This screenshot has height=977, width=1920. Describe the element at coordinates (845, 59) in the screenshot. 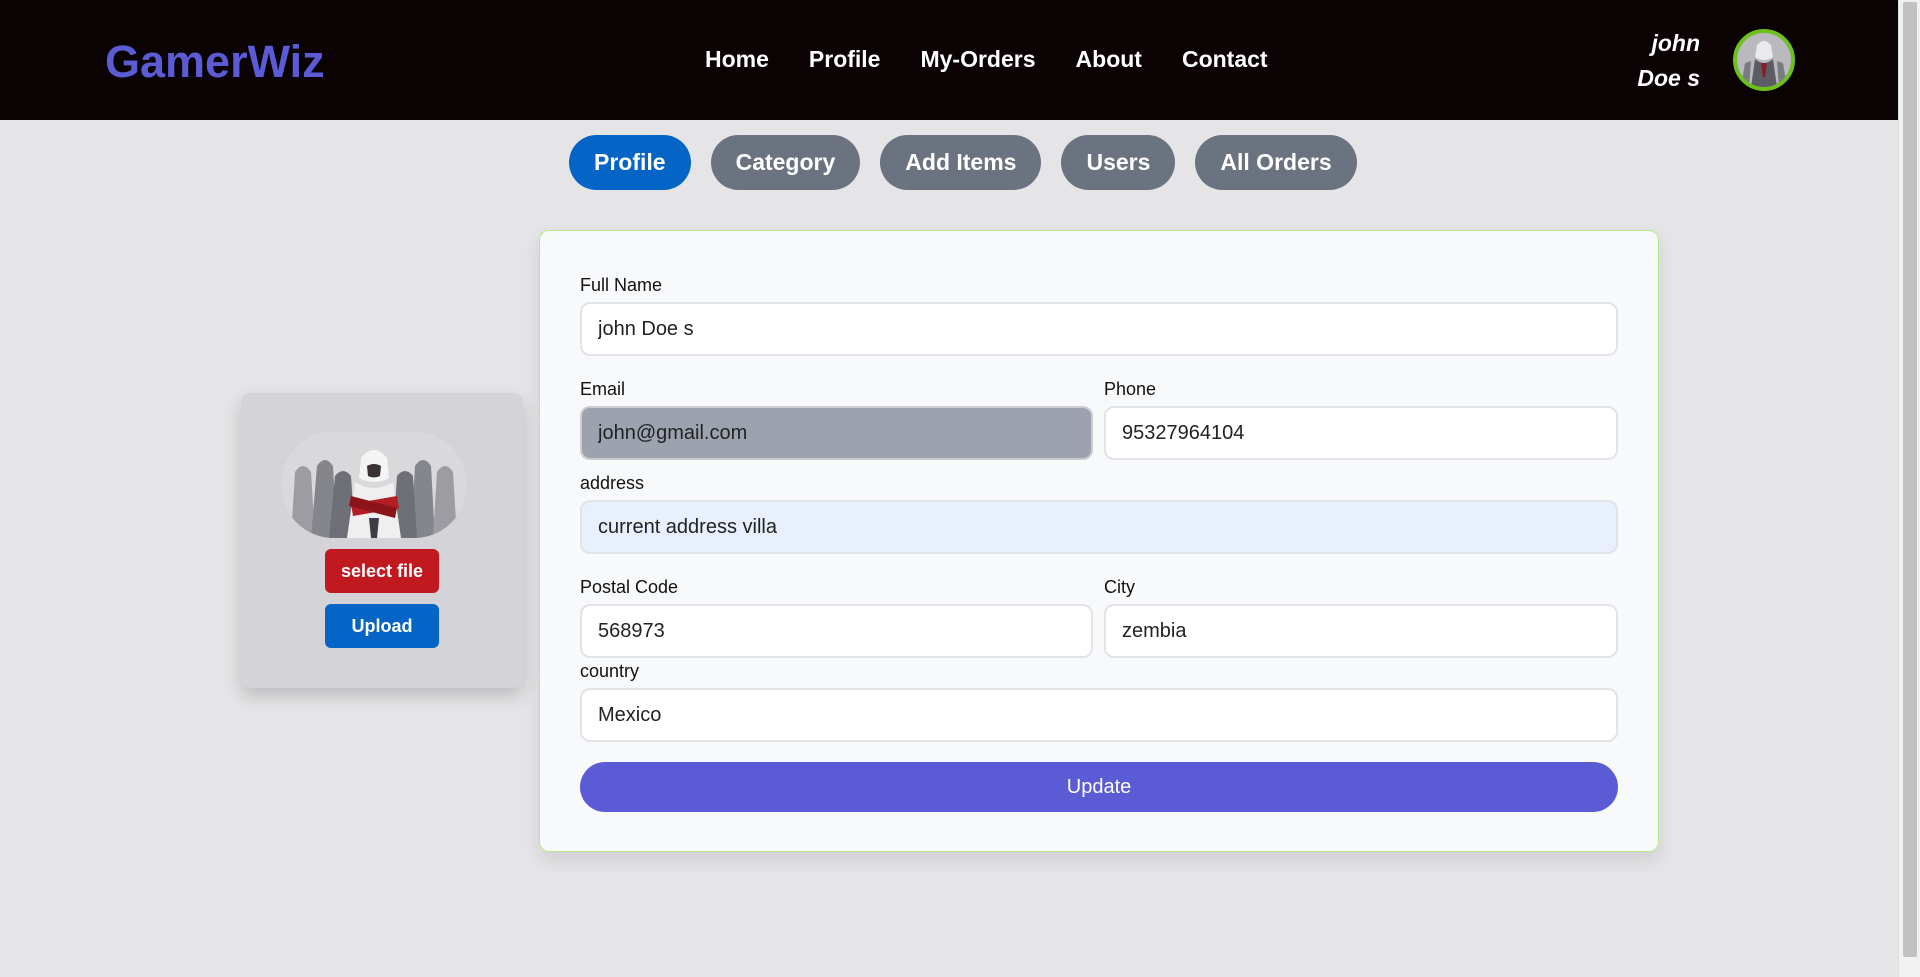

I see `nav-profile: Profile` at that location.